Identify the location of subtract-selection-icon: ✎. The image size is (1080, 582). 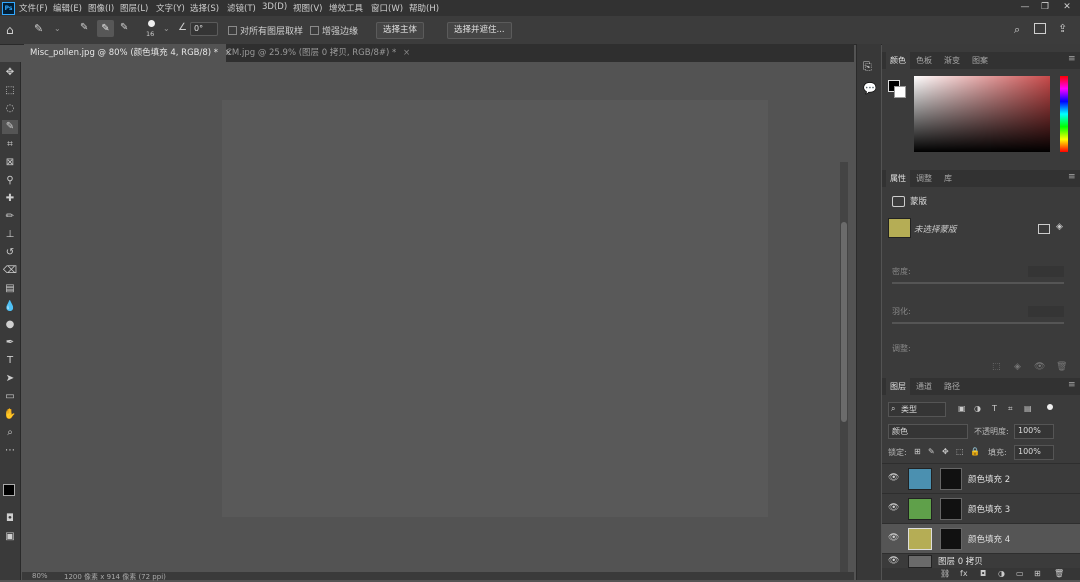
(124, 27).